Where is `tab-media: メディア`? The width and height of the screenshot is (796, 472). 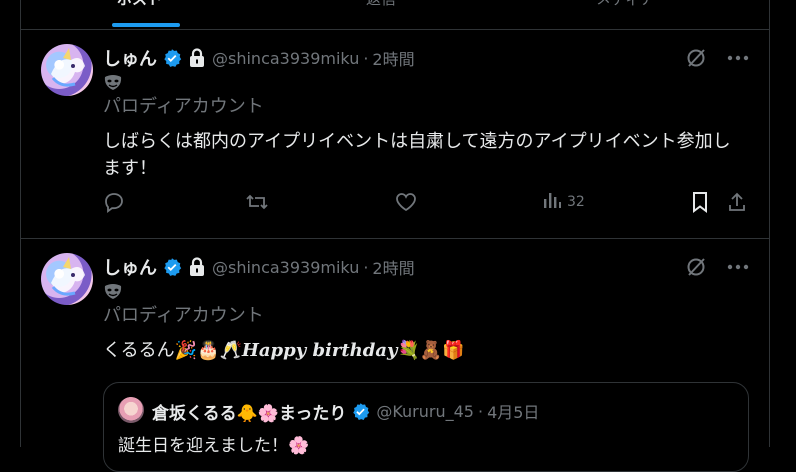
tab-media: メディア is located at coordinates (625, 4).